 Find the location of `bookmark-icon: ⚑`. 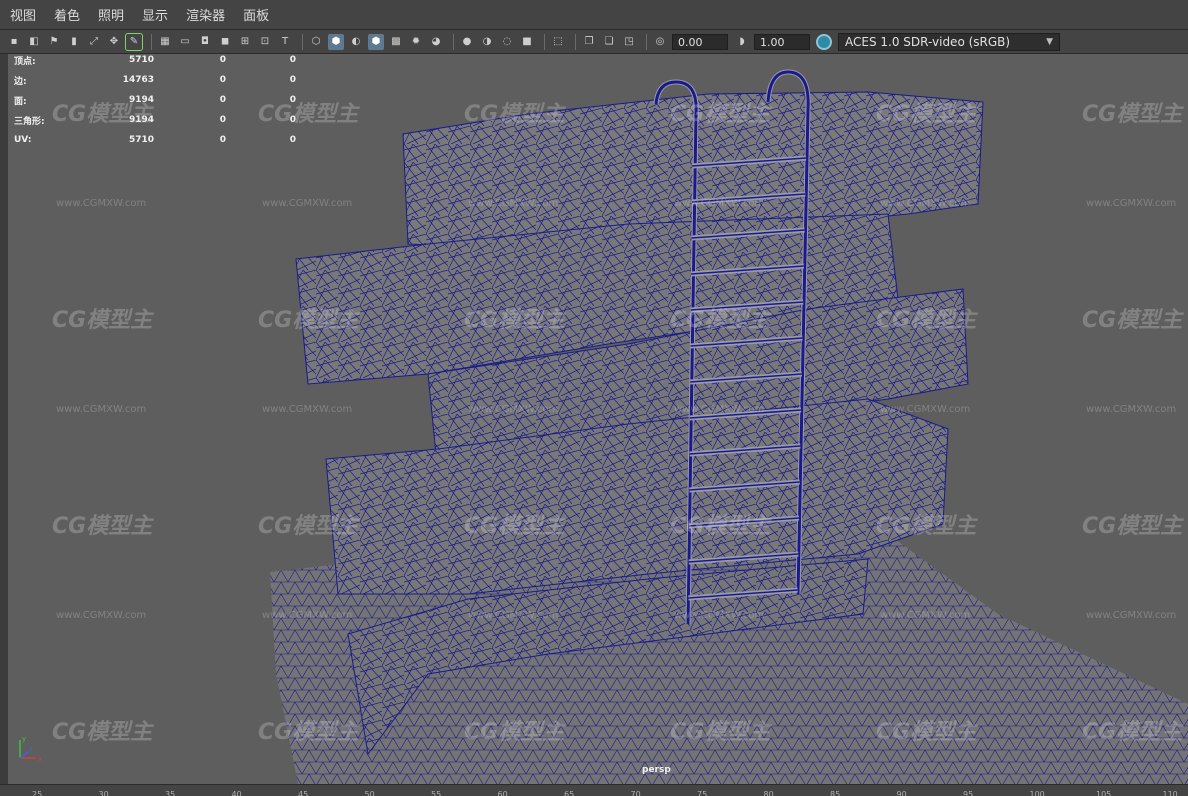

bookmark-icon: ⚑ is located at coordinates (54, 42).